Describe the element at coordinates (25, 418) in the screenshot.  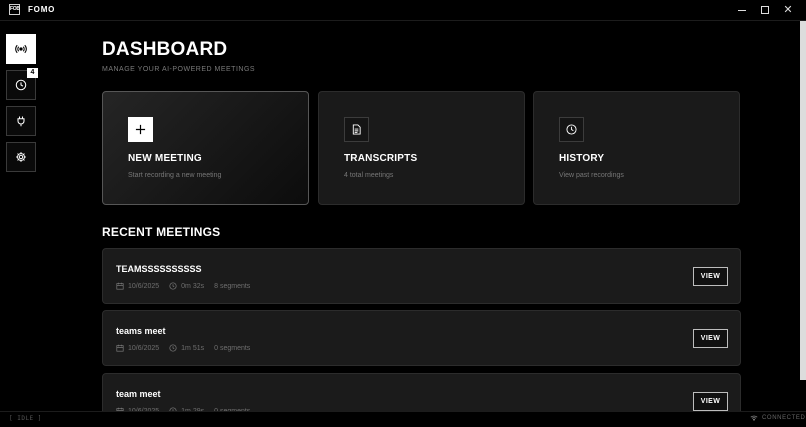
I see `status-idle: [ IDLE ]` at that location.